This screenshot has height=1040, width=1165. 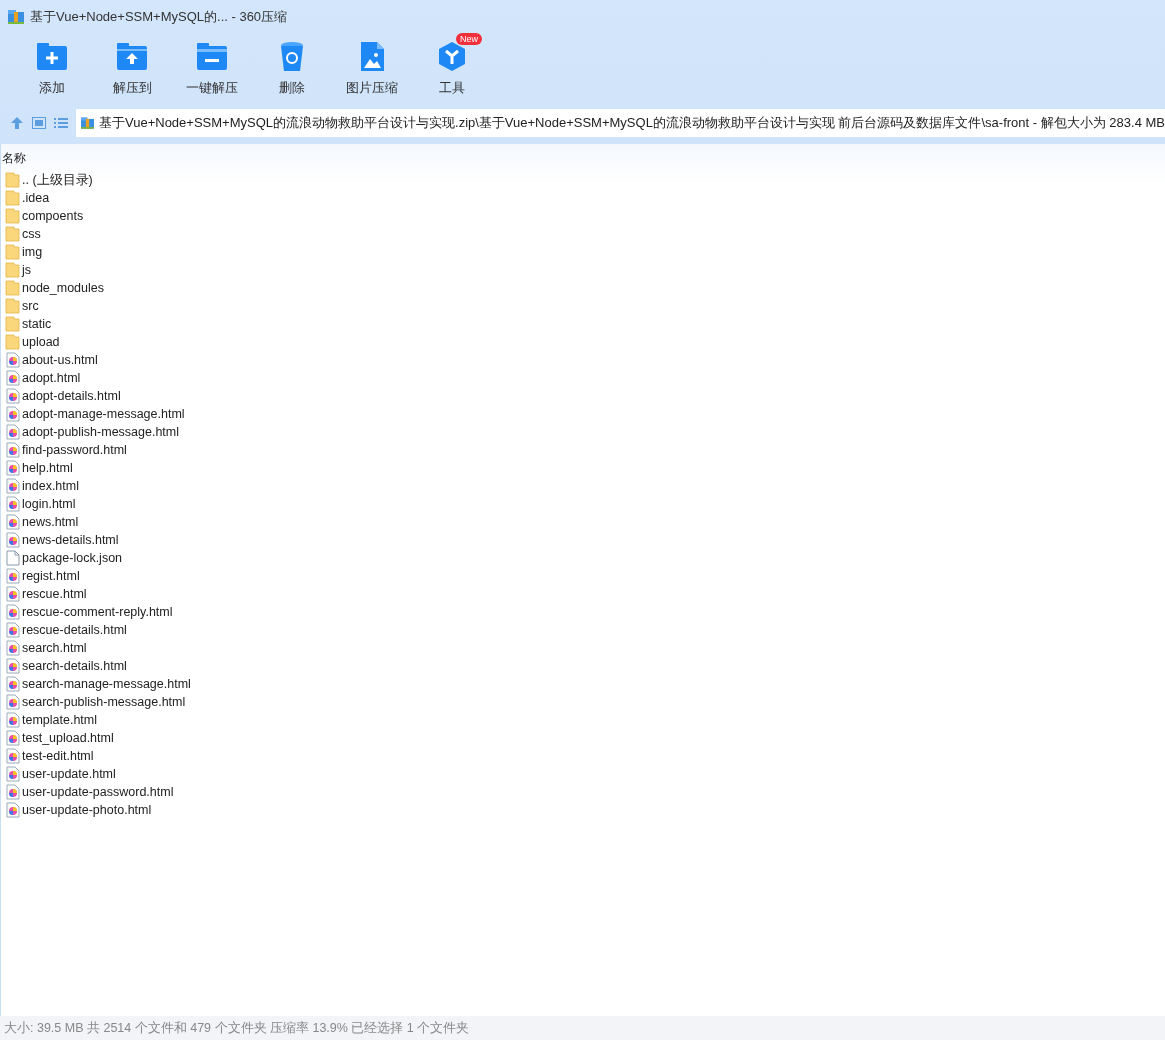 I want to click on file-name: test-edit.html, so click(x=58, y=756).